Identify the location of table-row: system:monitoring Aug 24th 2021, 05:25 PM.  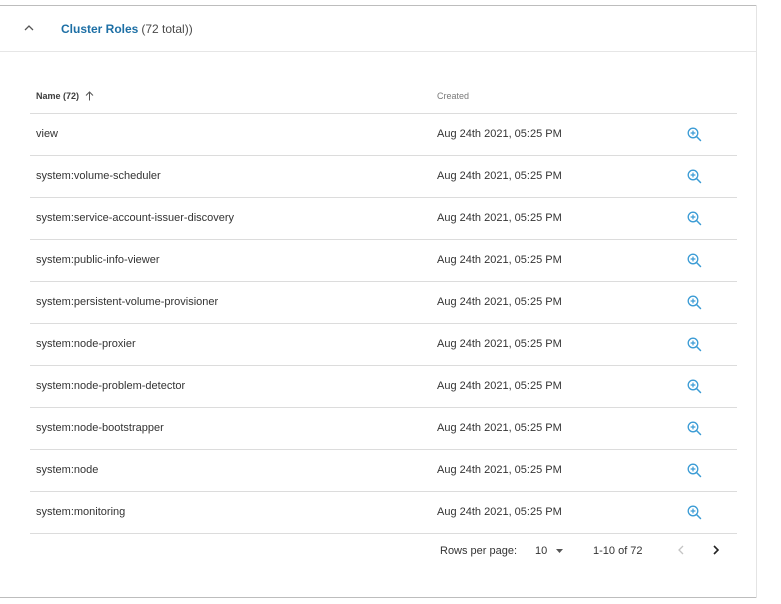
(383, 513).